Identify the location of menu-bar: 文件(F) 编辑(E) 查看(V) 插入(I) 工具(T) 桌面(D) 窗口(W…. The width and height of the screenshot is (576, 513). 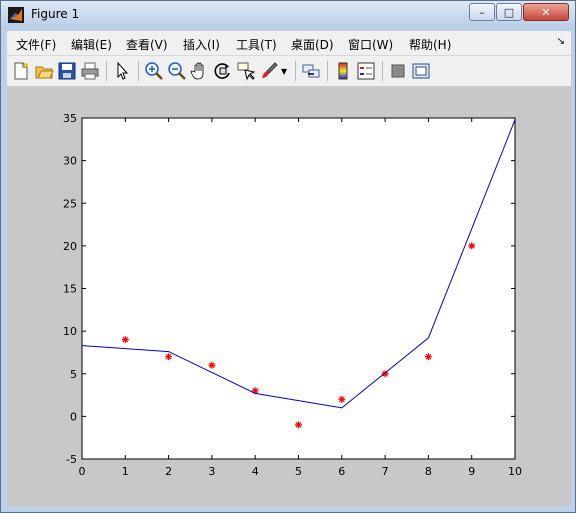
(289, 43).